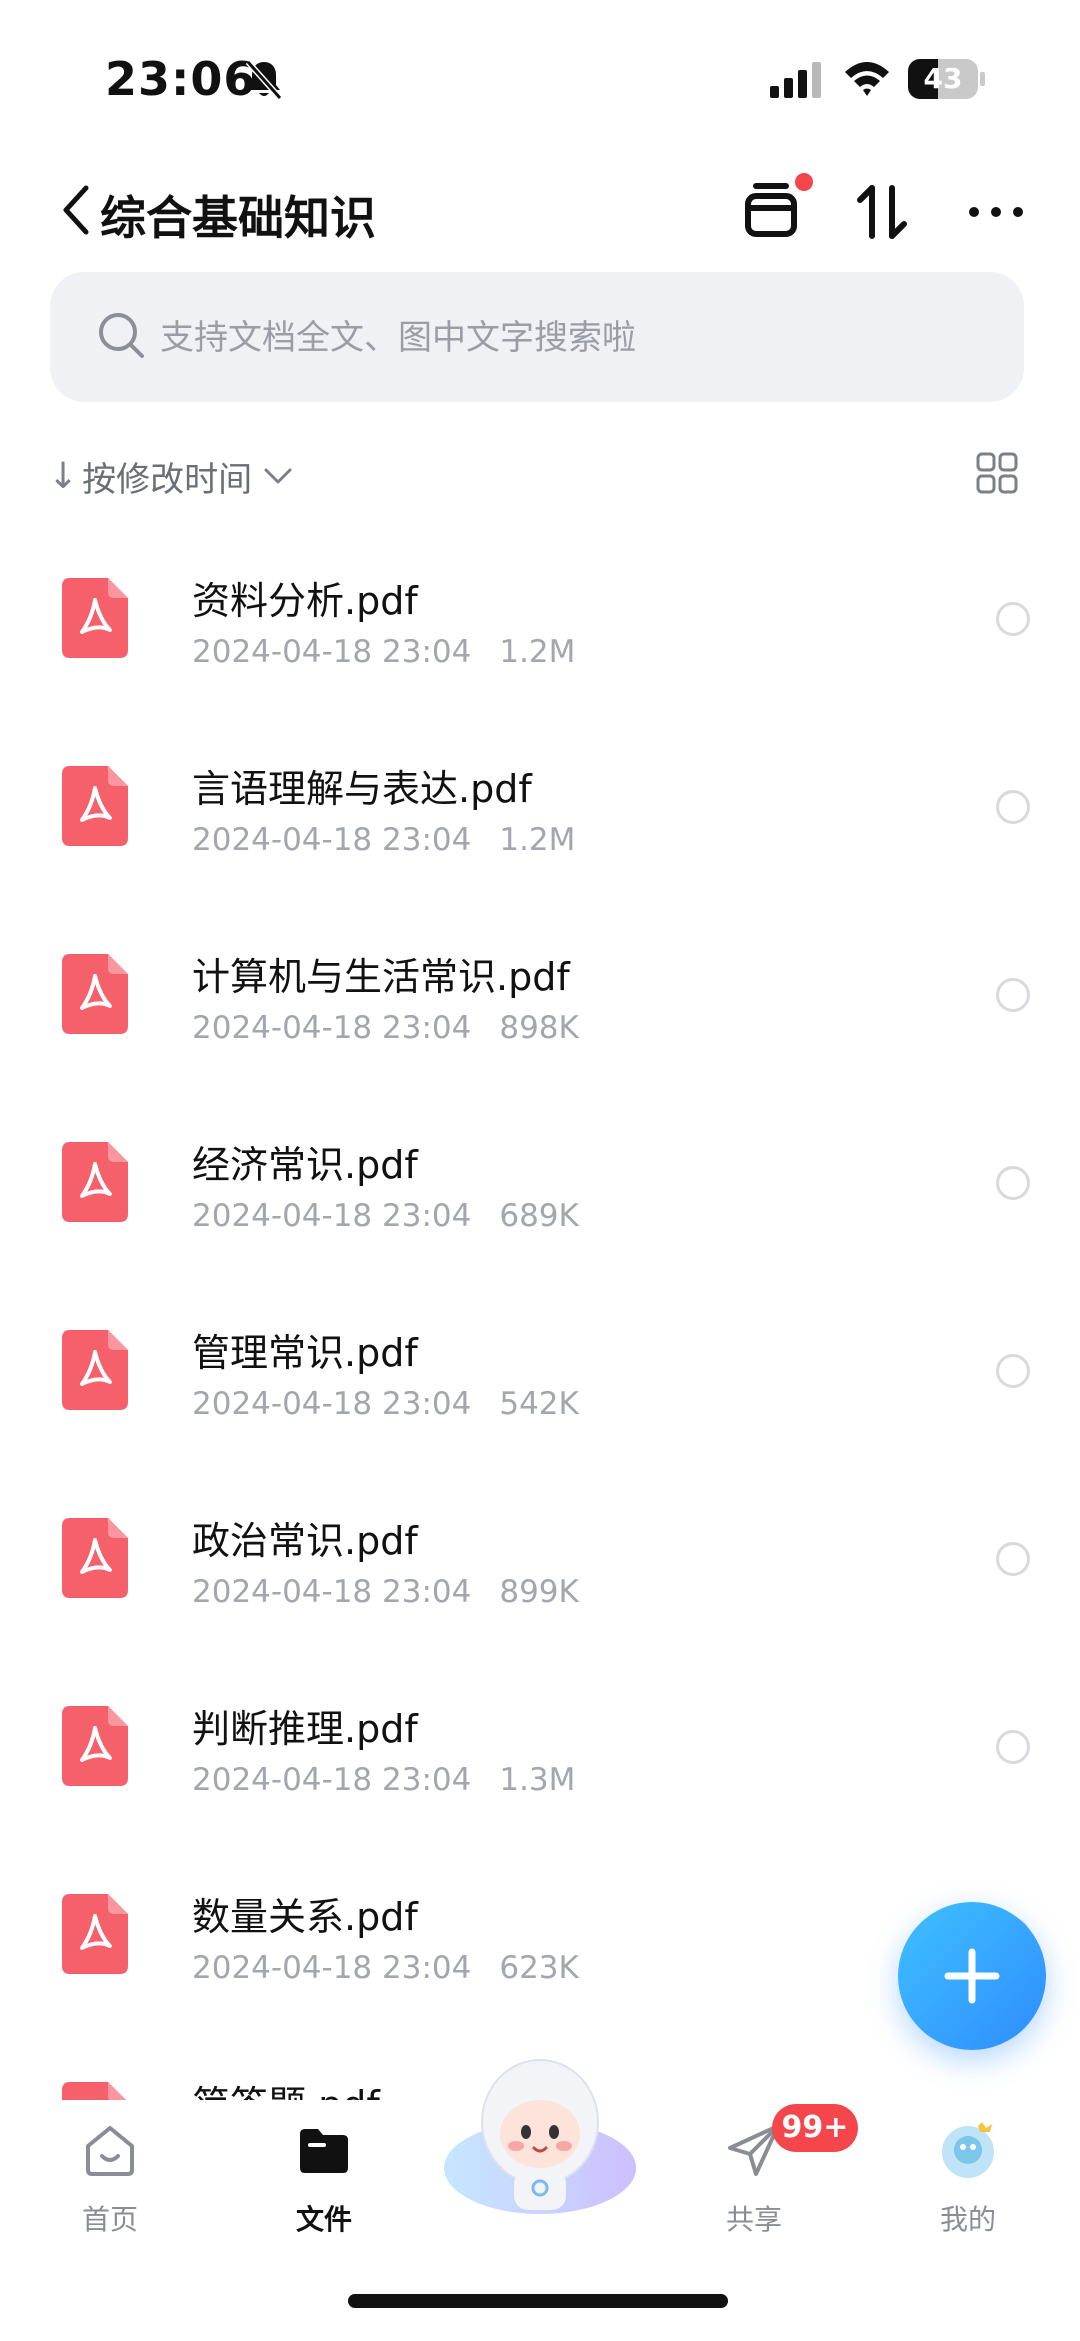 The image size is (1080, 2341). I want to click on file-name: 政治常识.pdf, so click(305, 1541).